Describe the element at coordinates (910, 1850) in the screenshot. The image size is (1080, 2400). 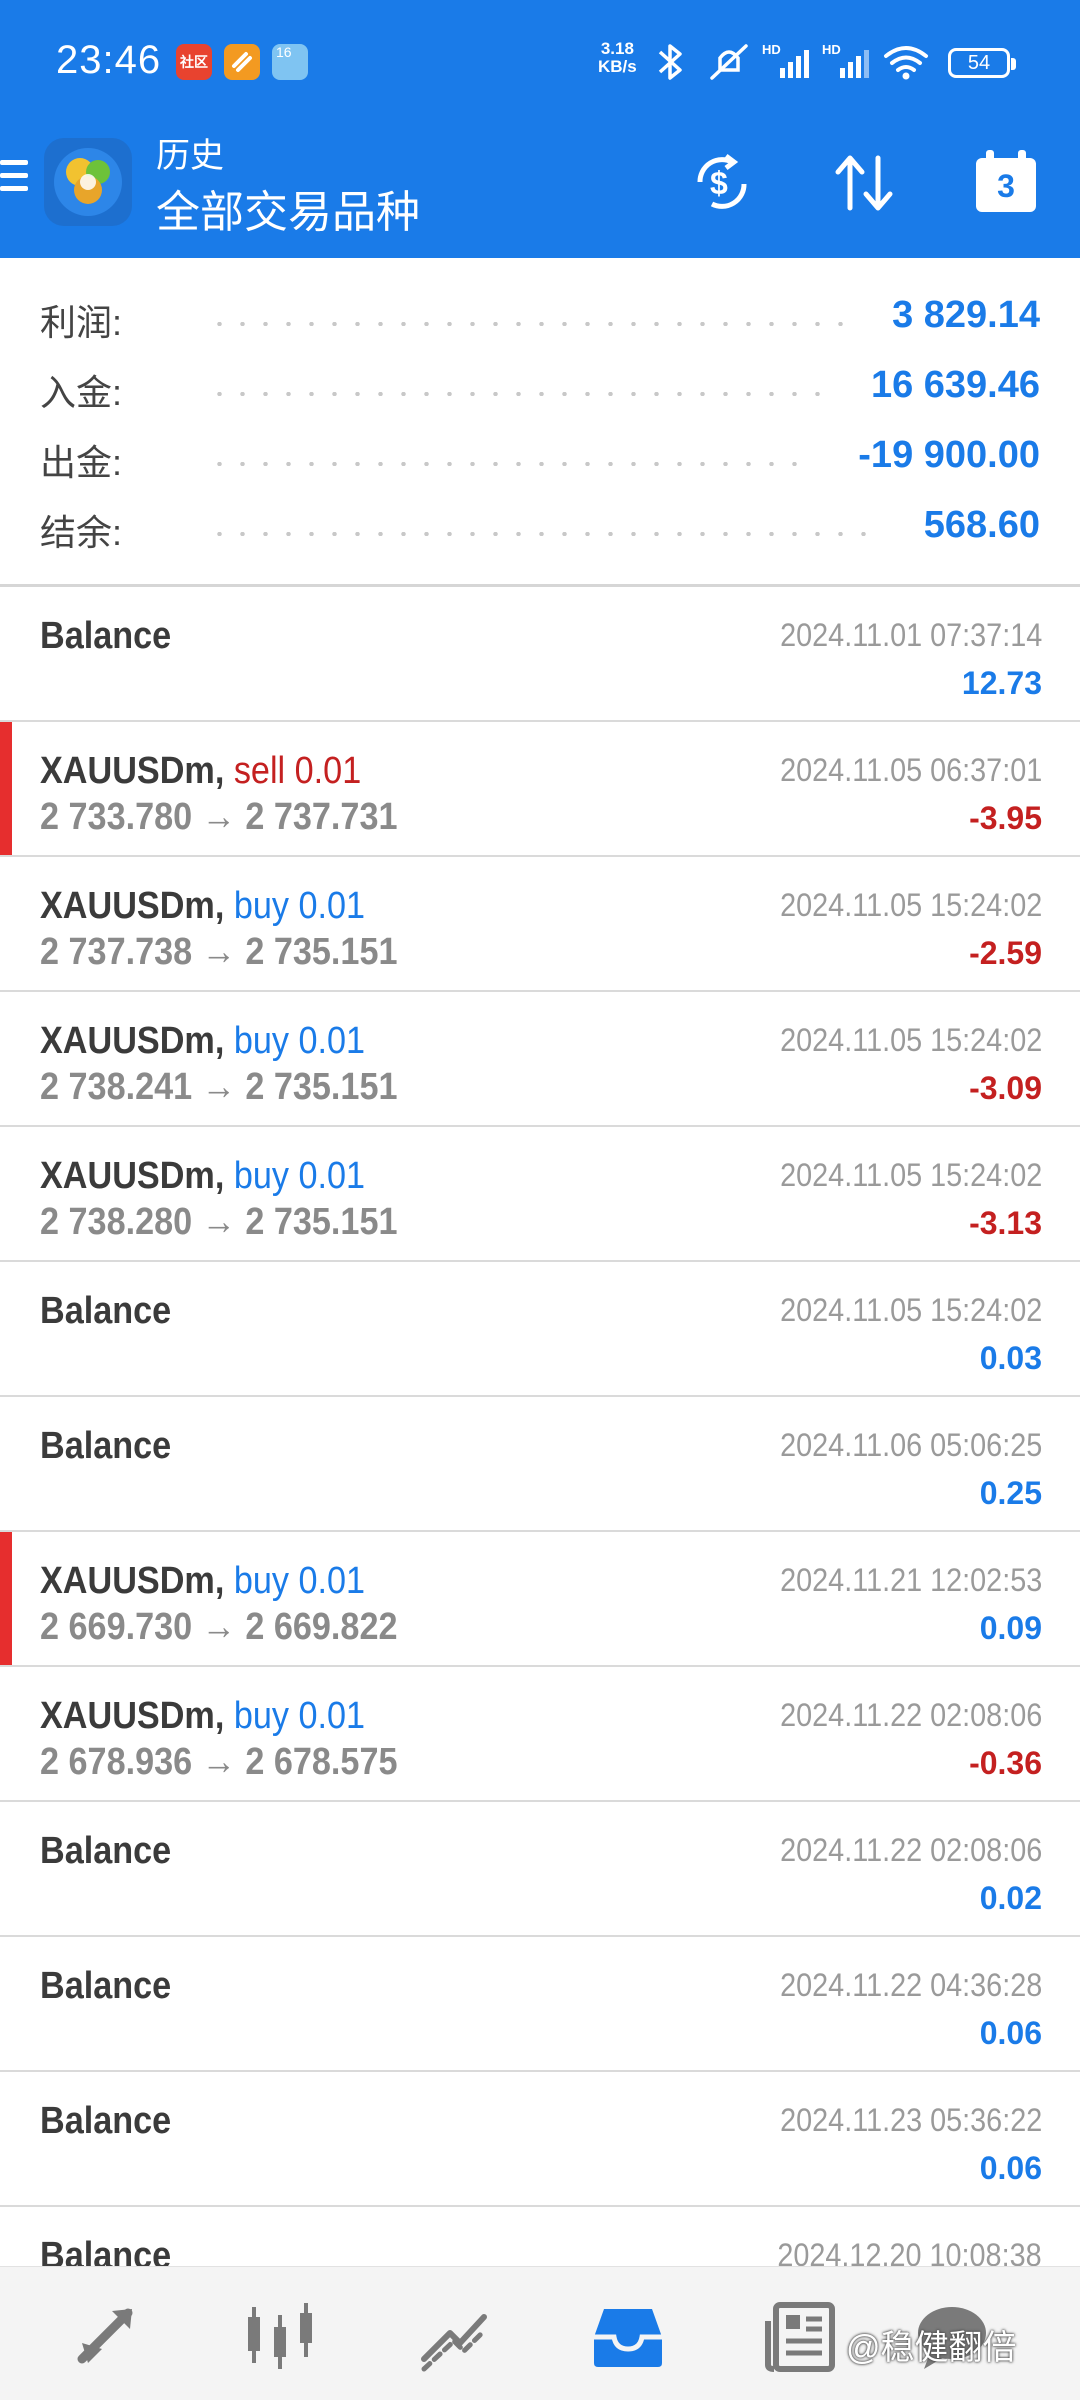
I see `row-date: 2024.11.22 02:08:06` at that location.